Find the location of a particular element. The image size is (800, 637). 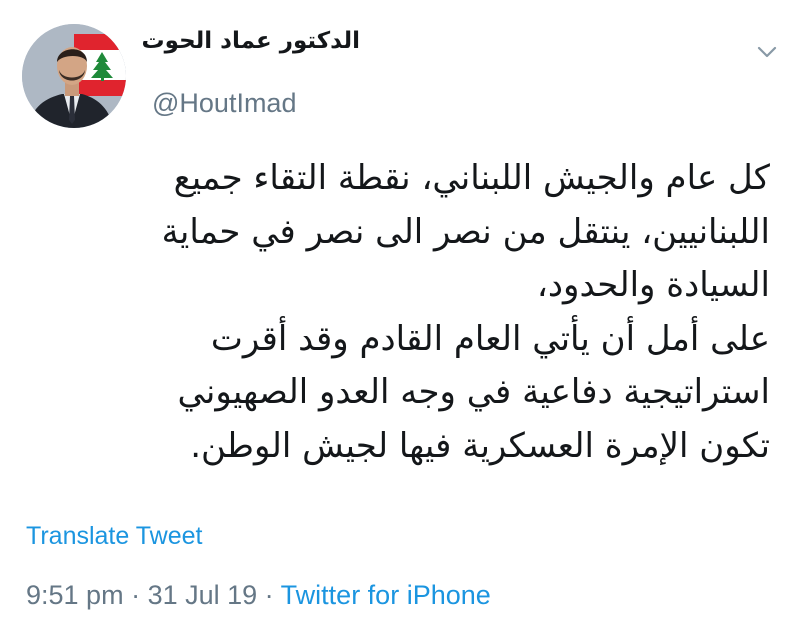

tweet-menu-button is located at coordinates (767, 52).